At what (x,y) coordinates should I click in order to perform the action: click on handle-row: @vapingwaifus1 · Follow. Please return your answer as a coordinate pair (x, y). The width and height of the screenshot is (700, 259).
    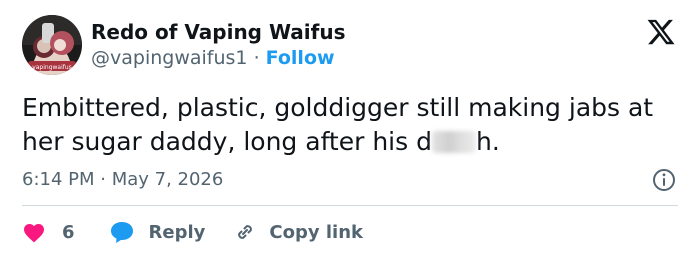
    Looking at the image, I should click on (213, 58).